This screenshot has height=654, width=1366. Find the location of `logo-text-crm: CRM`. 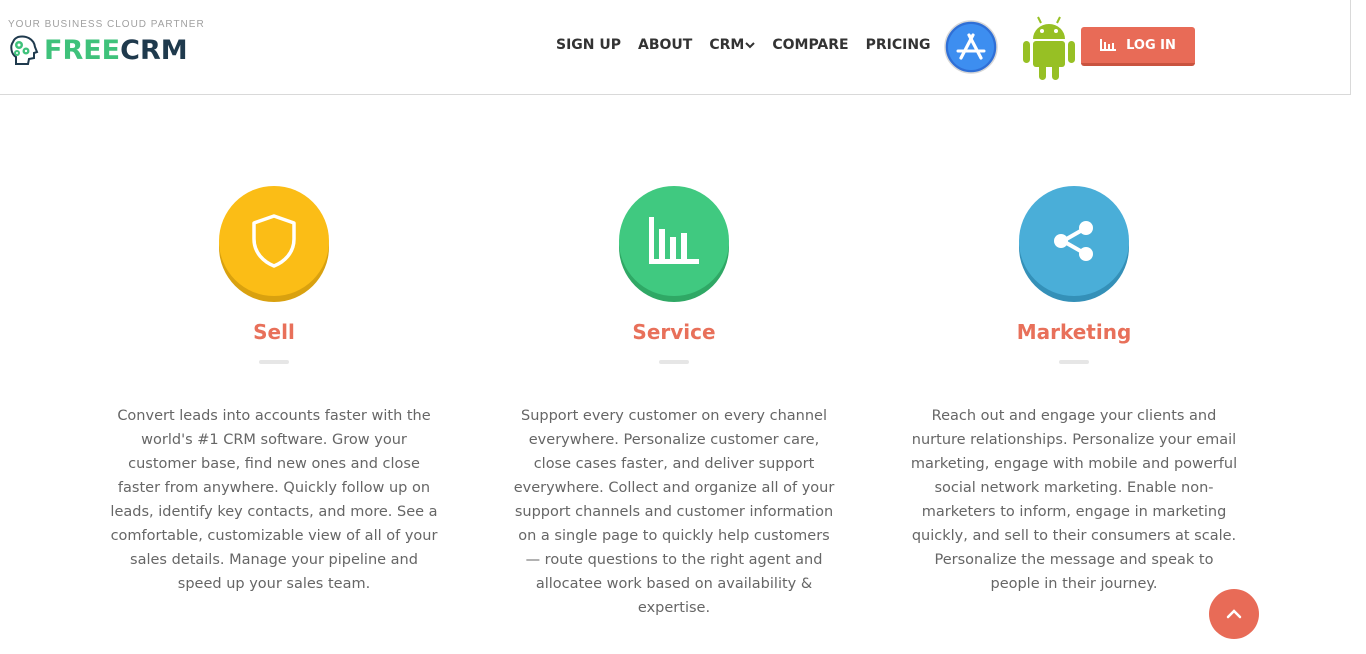

logo-text-crm: CRM is located at coordinates (154, 50).